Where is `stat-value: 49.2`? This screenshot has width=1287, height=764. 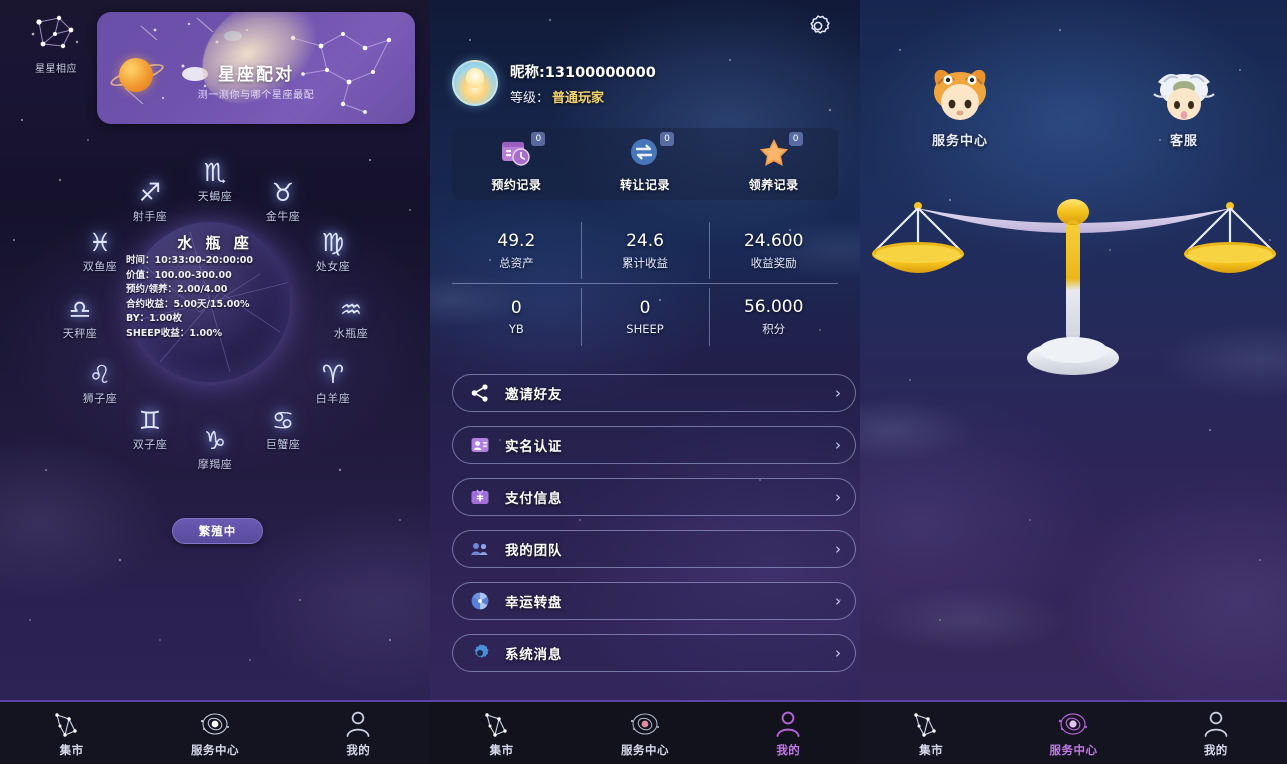
stat-value: 49.2 is located at coordinates (516, 240).